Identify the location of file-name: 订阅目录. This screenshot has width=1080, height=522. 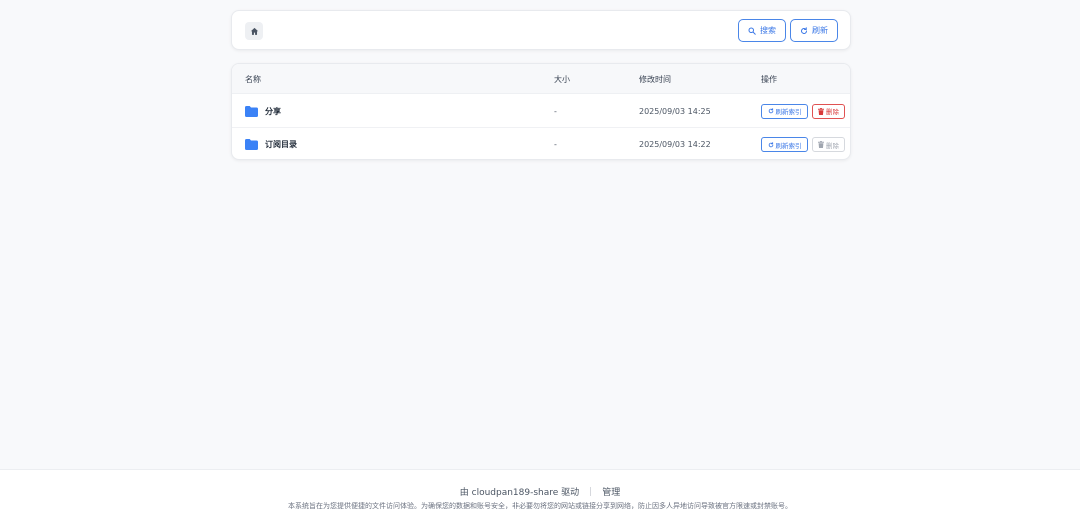
(281, 144).